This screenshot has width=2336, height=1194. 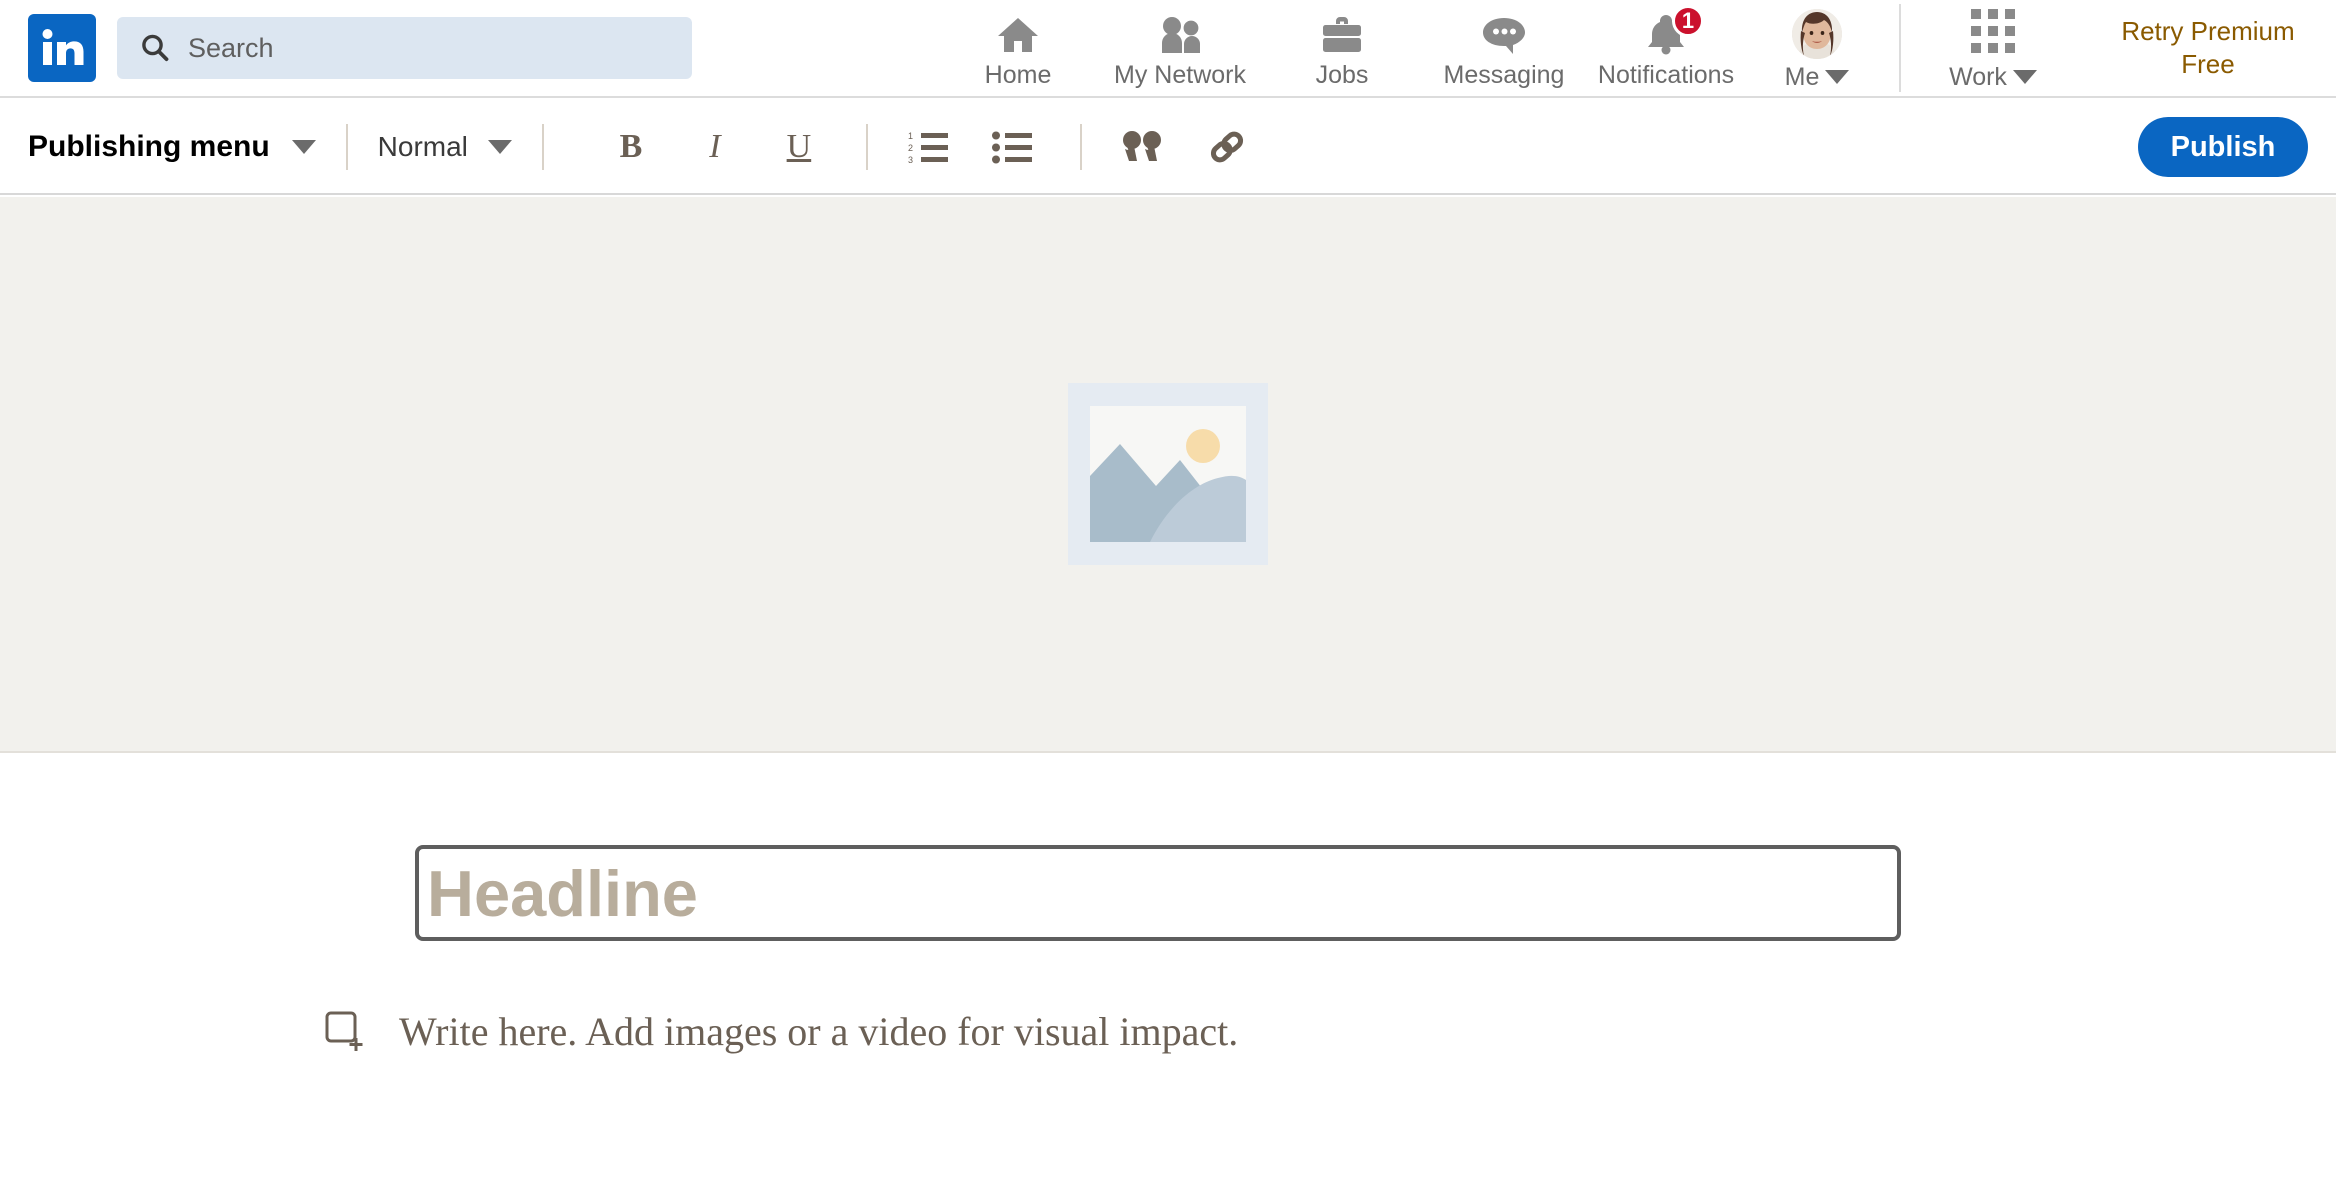 I want to click on nav-item-messaging: Messaging, so click(x=1504, y=48).